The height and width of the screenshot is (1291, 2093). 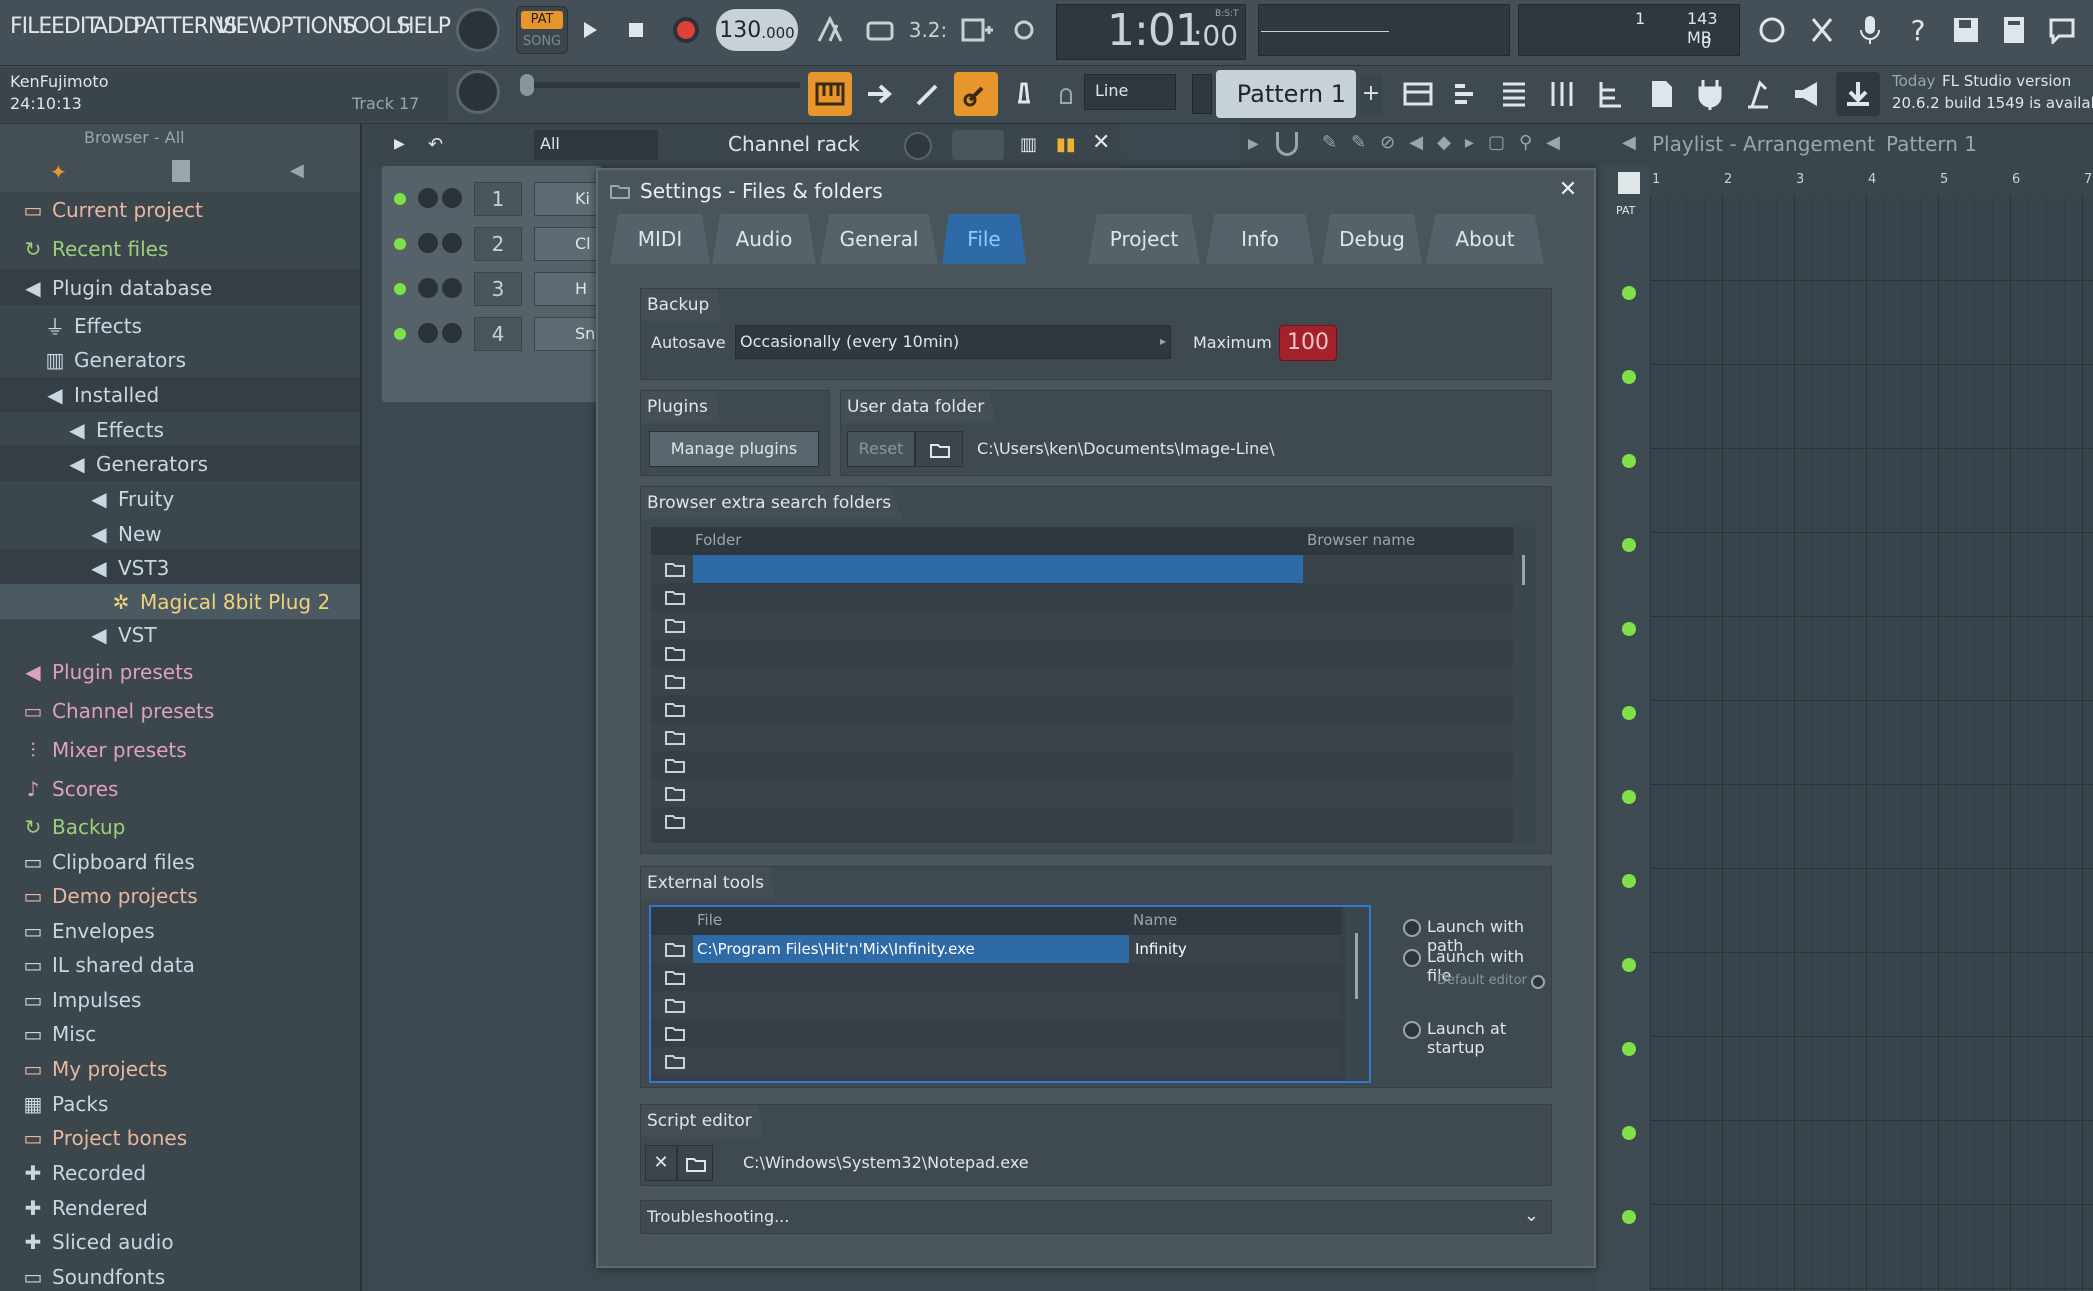 I want to click on browser-item: ▦ Packs, so click(x=180, y=1103).